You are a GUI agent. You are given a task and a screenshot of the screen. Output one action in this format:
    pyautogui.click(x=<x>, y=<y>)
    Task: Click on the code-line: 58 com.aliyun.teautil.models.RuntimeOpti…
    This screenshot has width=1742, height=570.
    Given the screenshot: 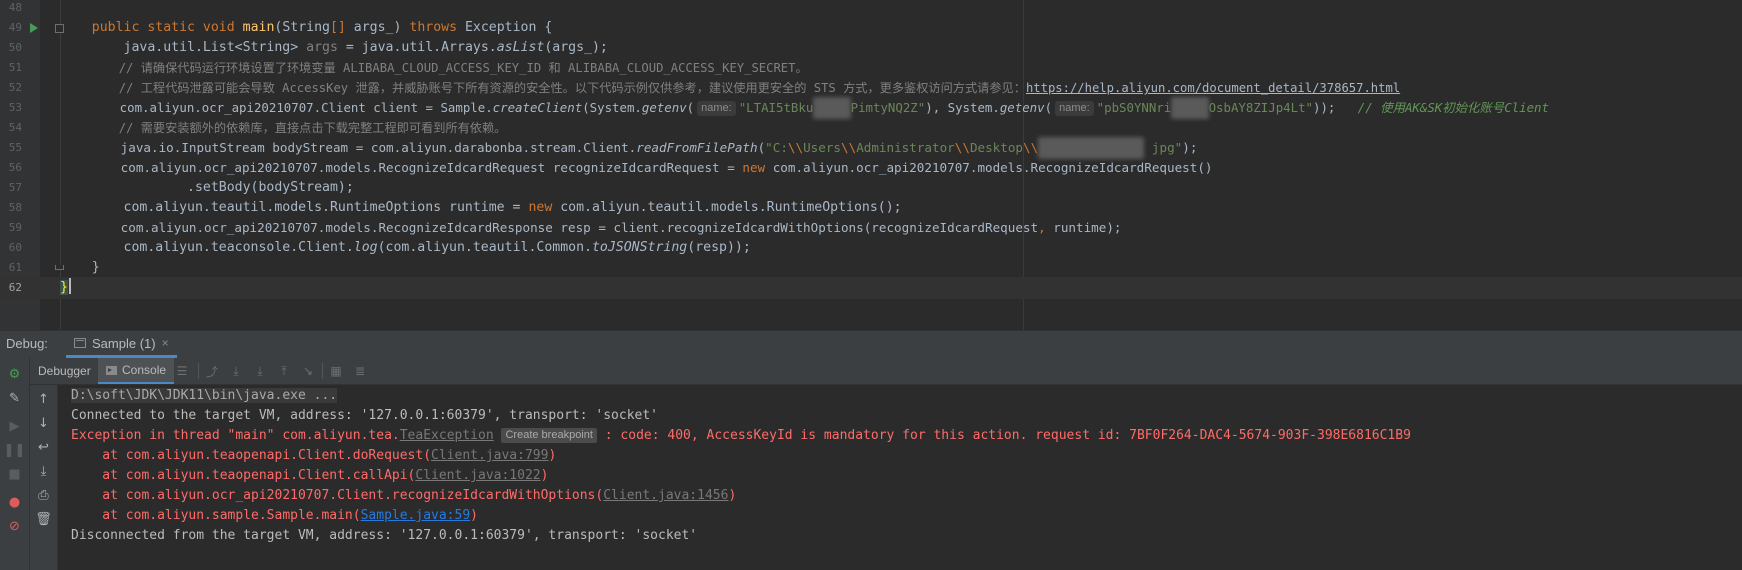 What is the action you would take?
    pyautogui.click(x=871, y=208)
    